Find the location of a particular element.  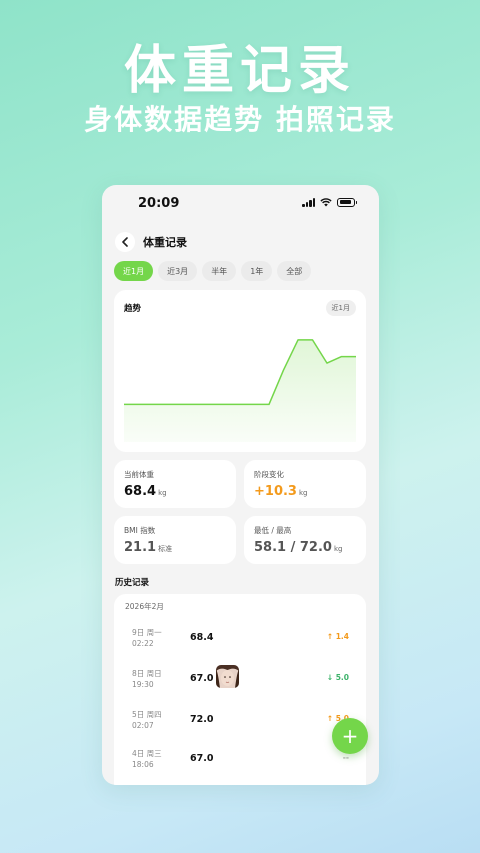

range-label: 最低 / 最高 is located at coordinates (273, 530).